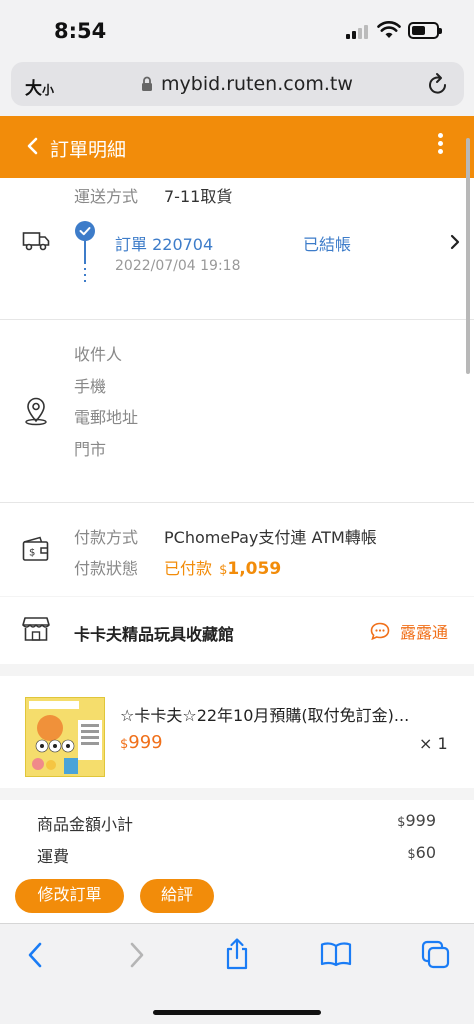 This screenshot has width=474, height=1024. I want to click on more-options-icon, so click(441, 144).